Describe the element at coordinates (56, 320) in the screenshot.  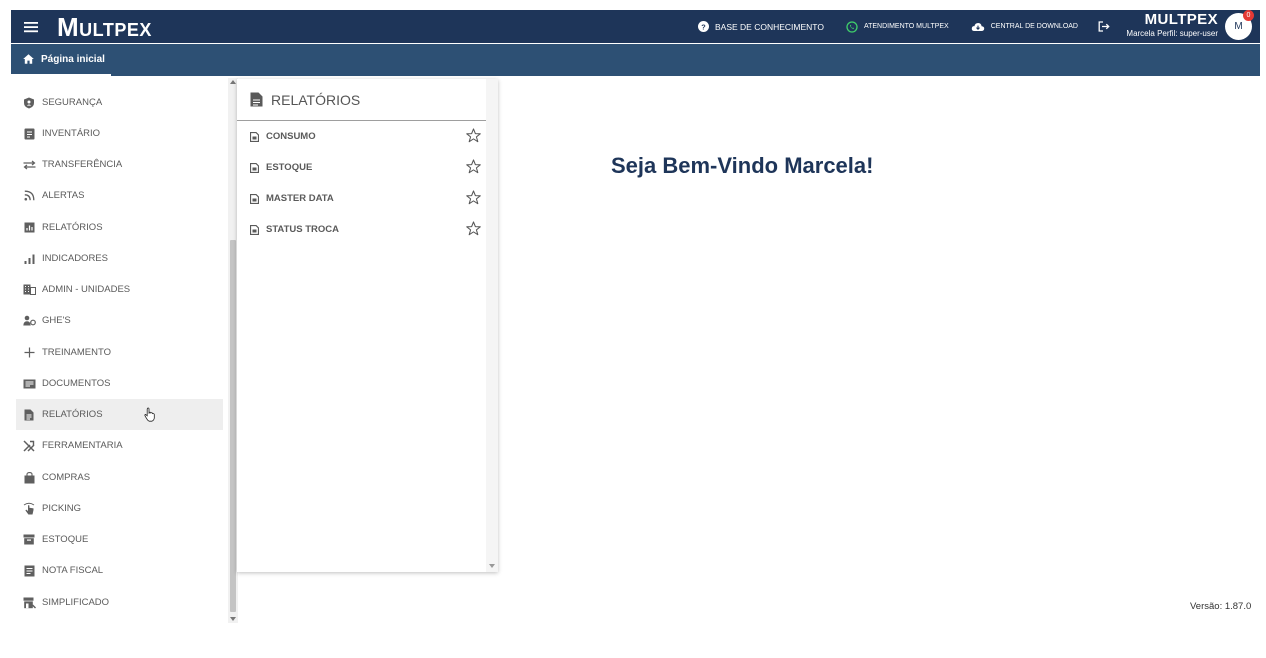
I see `sidebar-item-label: GHE'S` at that location.